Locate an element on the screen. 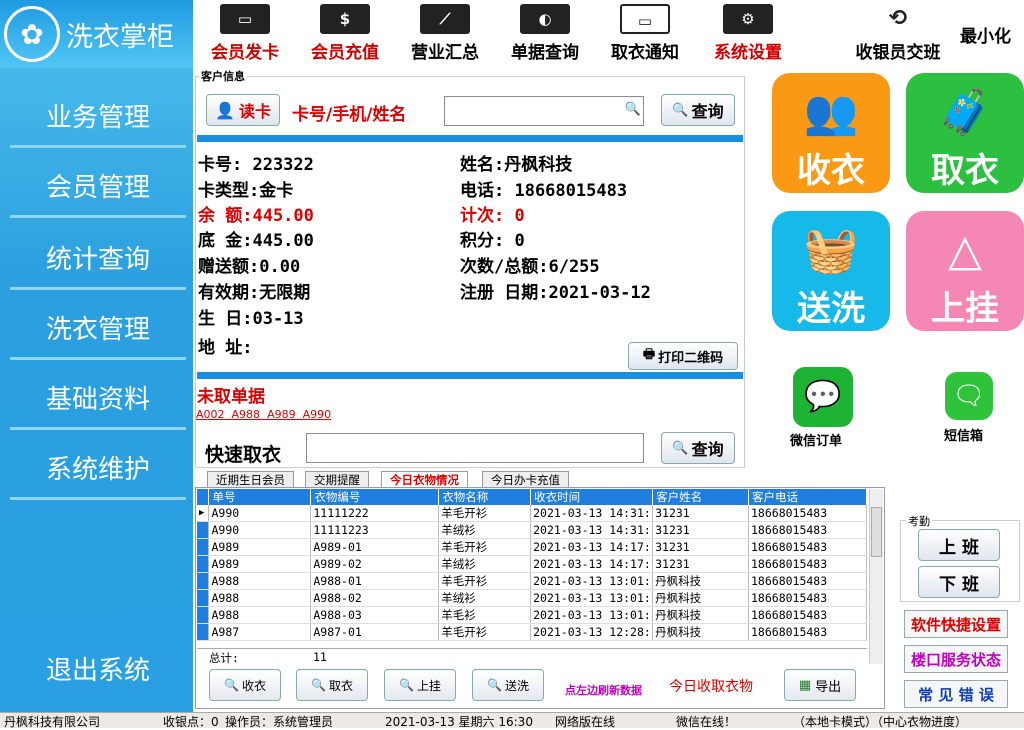 The height and width of the screenshot is (730, 1024). send-wash-button: 🔍 送洗 is located at coordinates (508, 685).